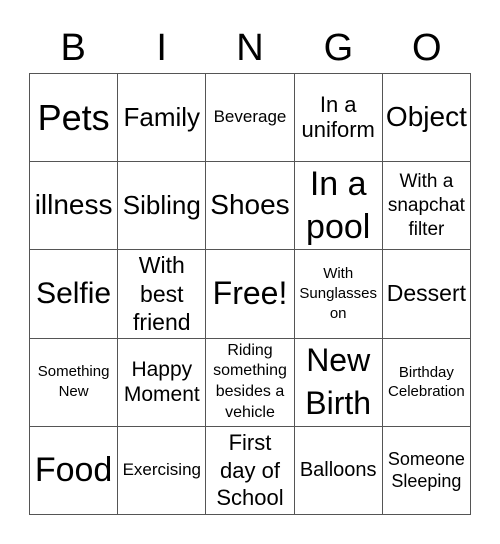 This screenshot has width=500, height=544. What do you see at coordinates (73, 48) in the screenshot?
I see `header-letter-b: B` at bounding box center [73, 48].